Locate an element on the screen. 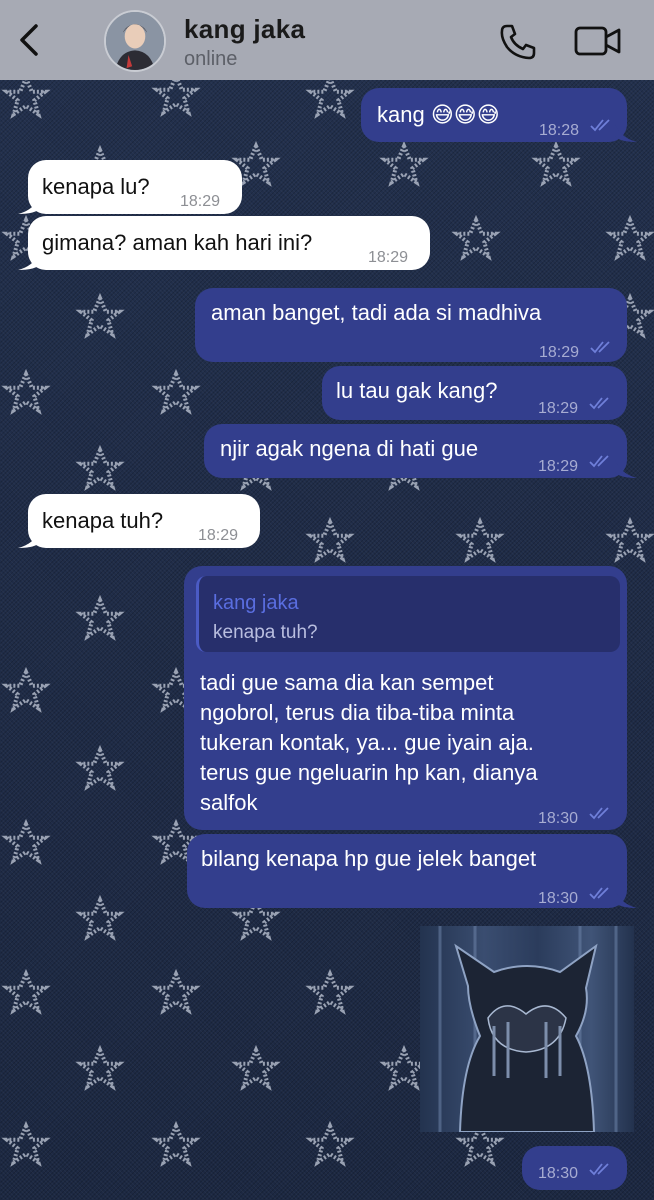 This screenshot has height=1200, width=654. message-incoming: kenapa tuh? 18:29 is located at coordinates (139, 521).